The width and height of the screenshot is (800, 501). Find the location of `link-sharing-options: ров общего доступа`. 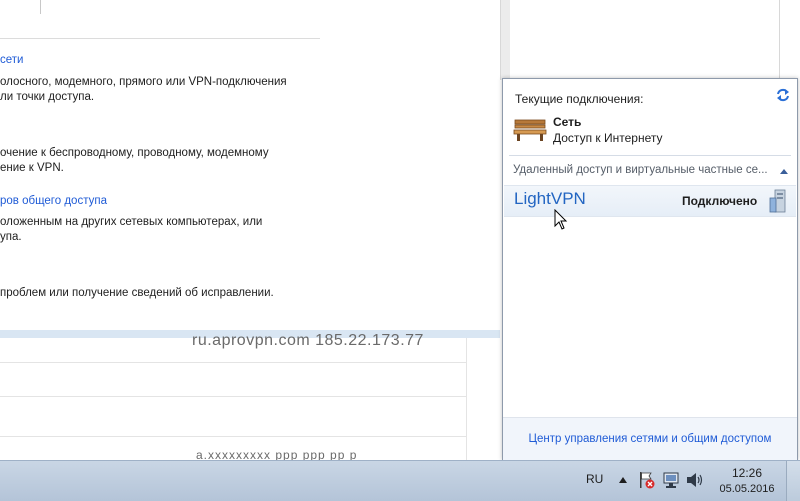

link-sharing-options: ров общего доступа is located at coordinates (53, 201).